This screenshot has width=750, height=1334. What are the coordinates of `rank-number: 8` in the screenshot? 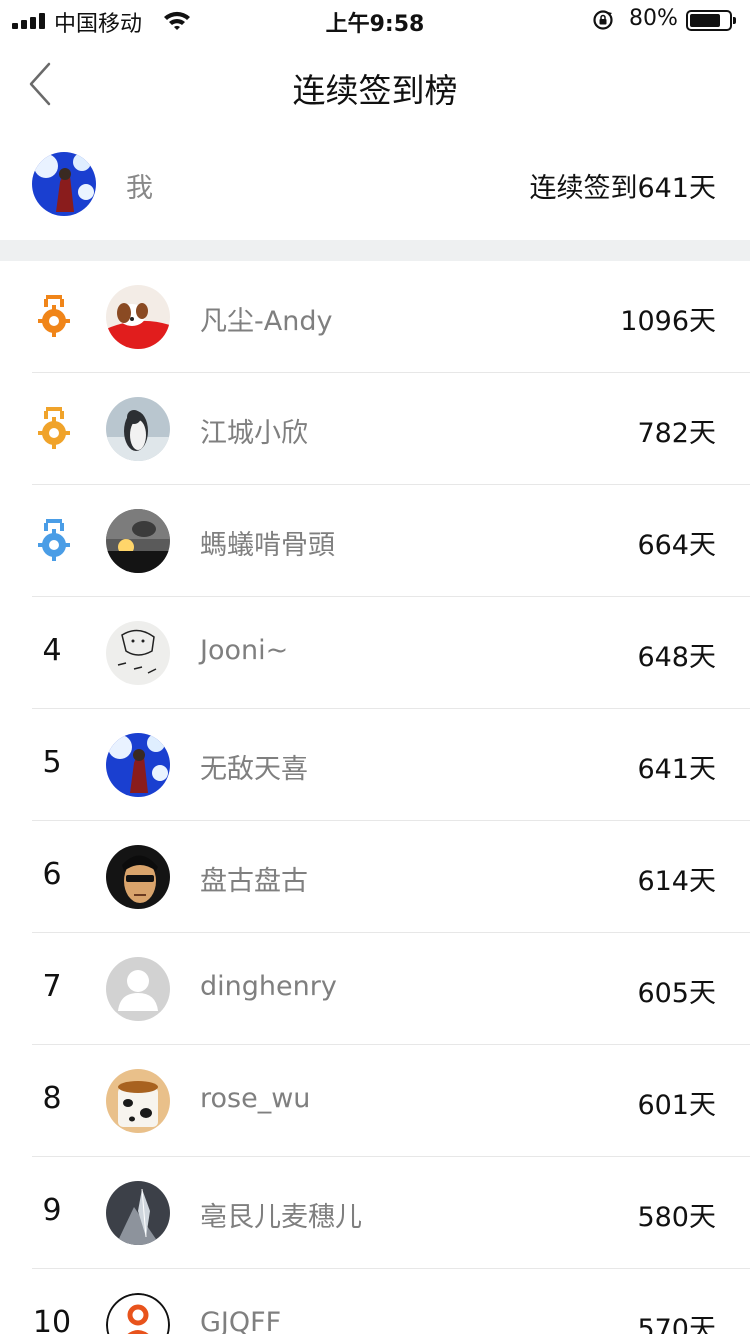 It's located at (52, 1098).